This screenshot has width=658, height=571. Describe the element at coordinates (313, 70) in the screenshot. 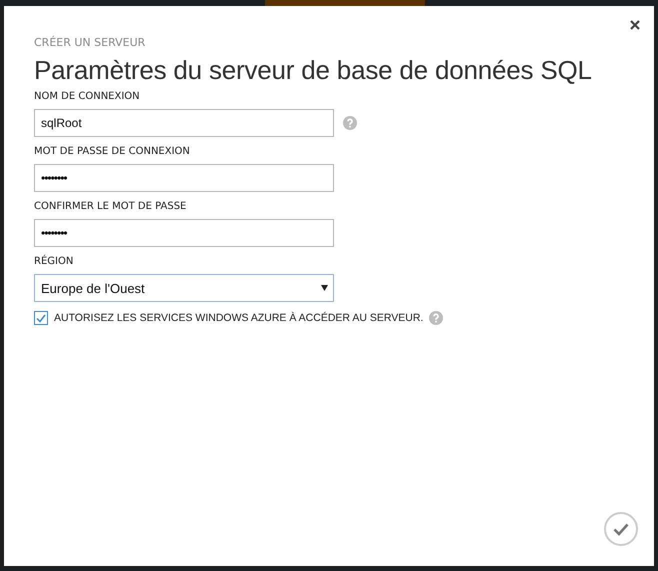

I see `dialog-title: Paramètres du serveur de base de données SQL` at that location.